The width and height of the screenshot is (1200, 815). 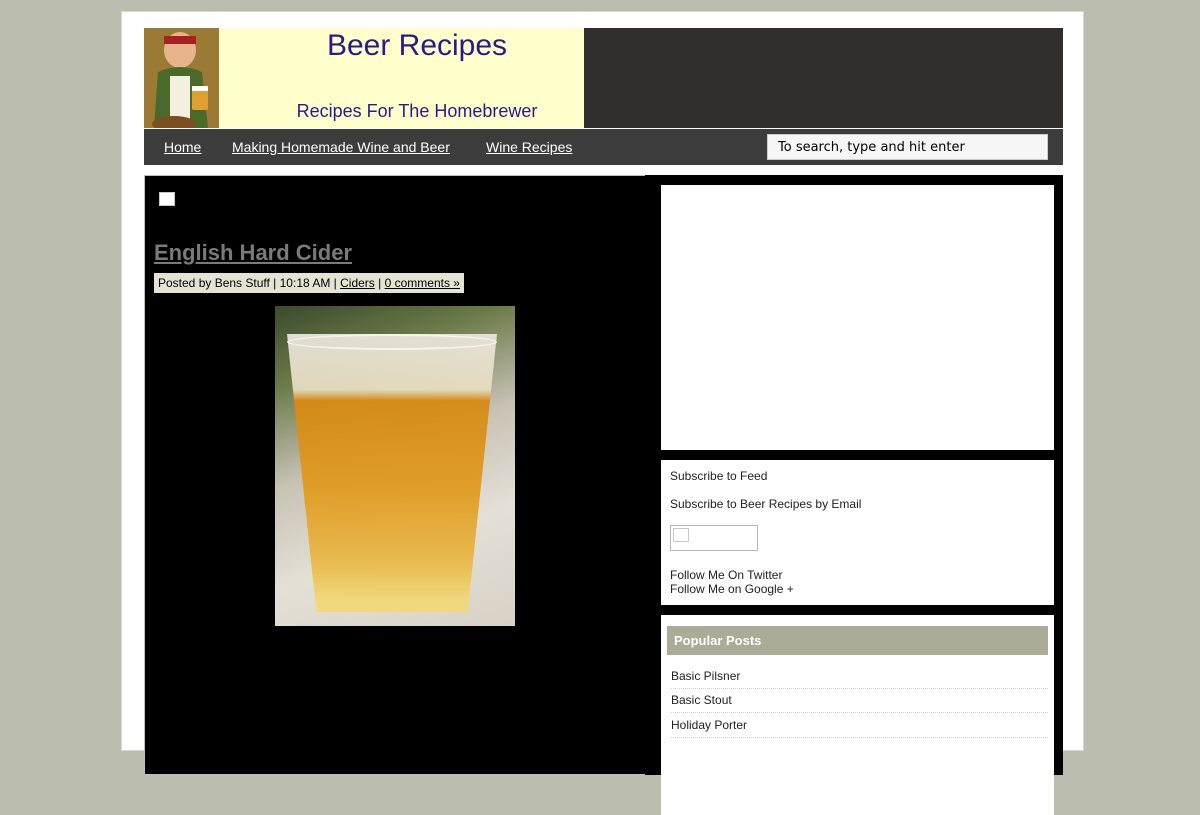 What do you see at coordinates (857, 317) in the screenshot?
I see `ad-placeholder` at bounding box center [857, 317].